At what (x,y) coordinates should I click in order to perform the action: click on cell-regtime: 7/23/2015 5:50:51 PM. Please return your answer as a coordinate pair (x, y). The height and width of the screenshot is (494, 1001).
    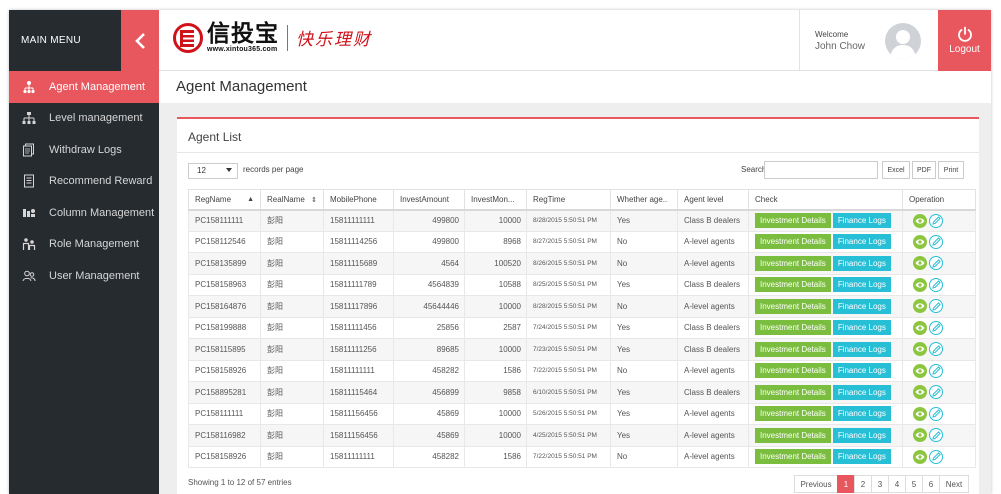
    Looking at the image, I should click on (568, 349).